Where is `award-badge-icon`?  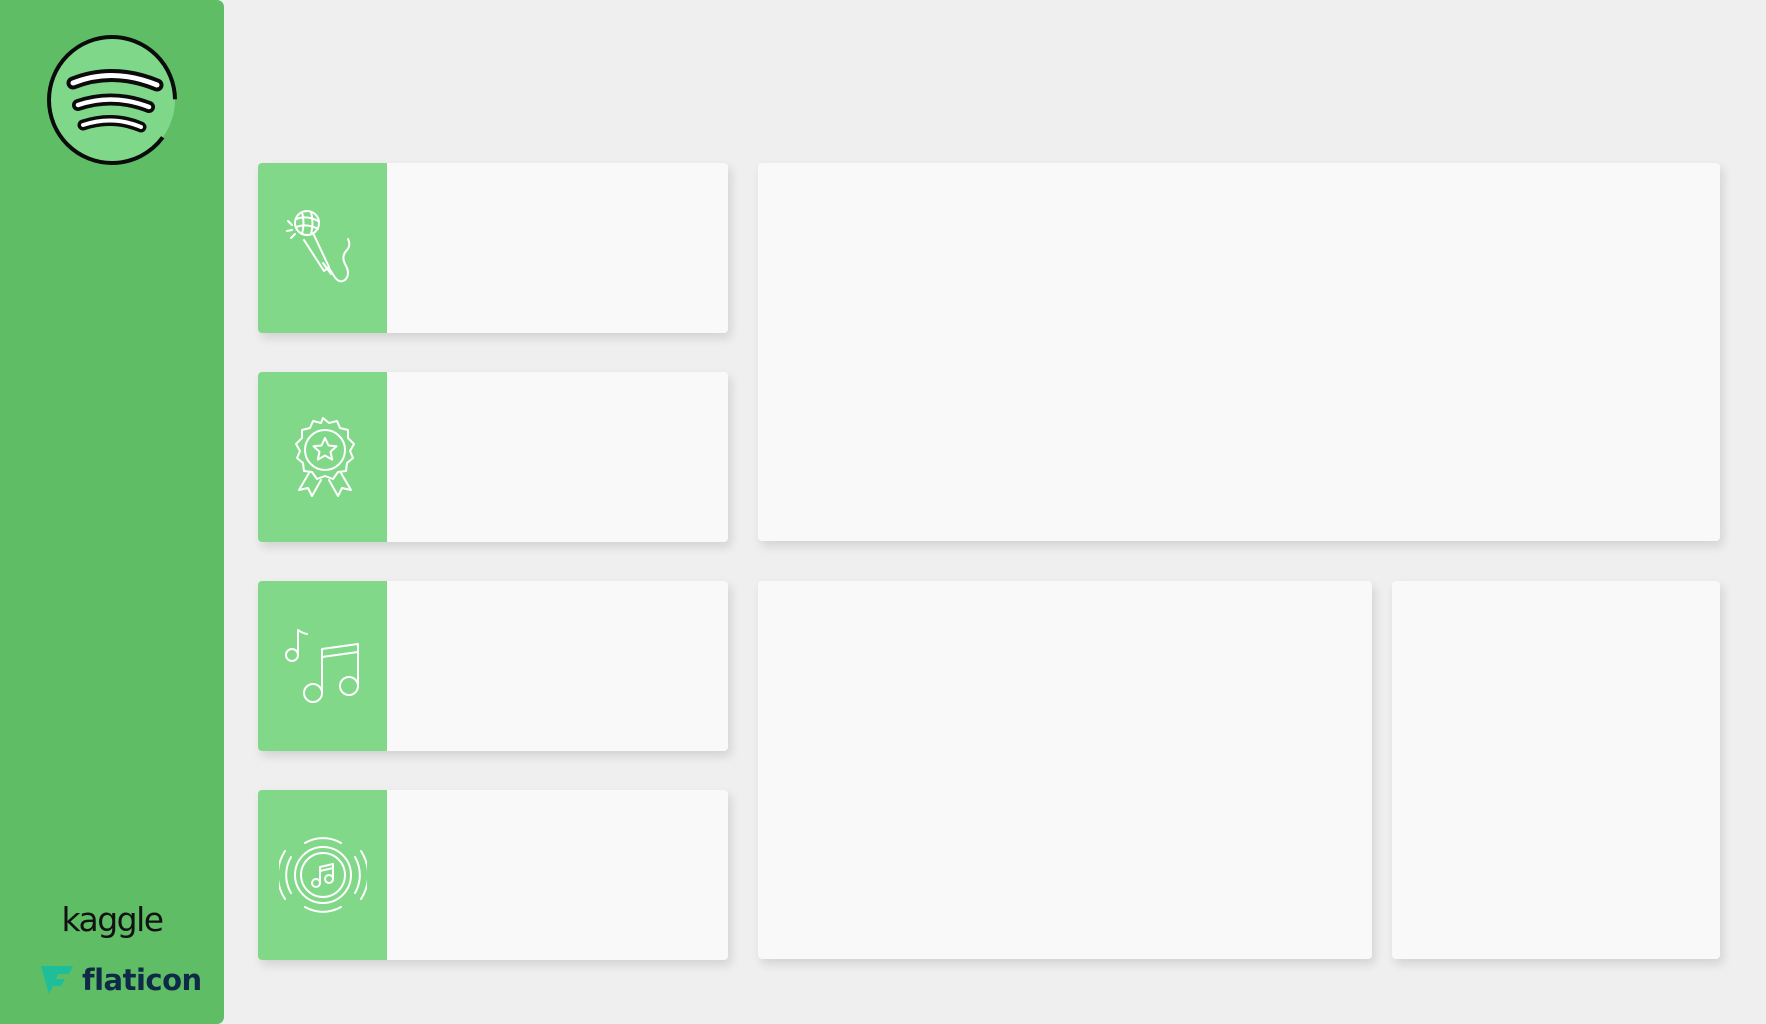 award-badge-icon is located at coordinates (324, 457).